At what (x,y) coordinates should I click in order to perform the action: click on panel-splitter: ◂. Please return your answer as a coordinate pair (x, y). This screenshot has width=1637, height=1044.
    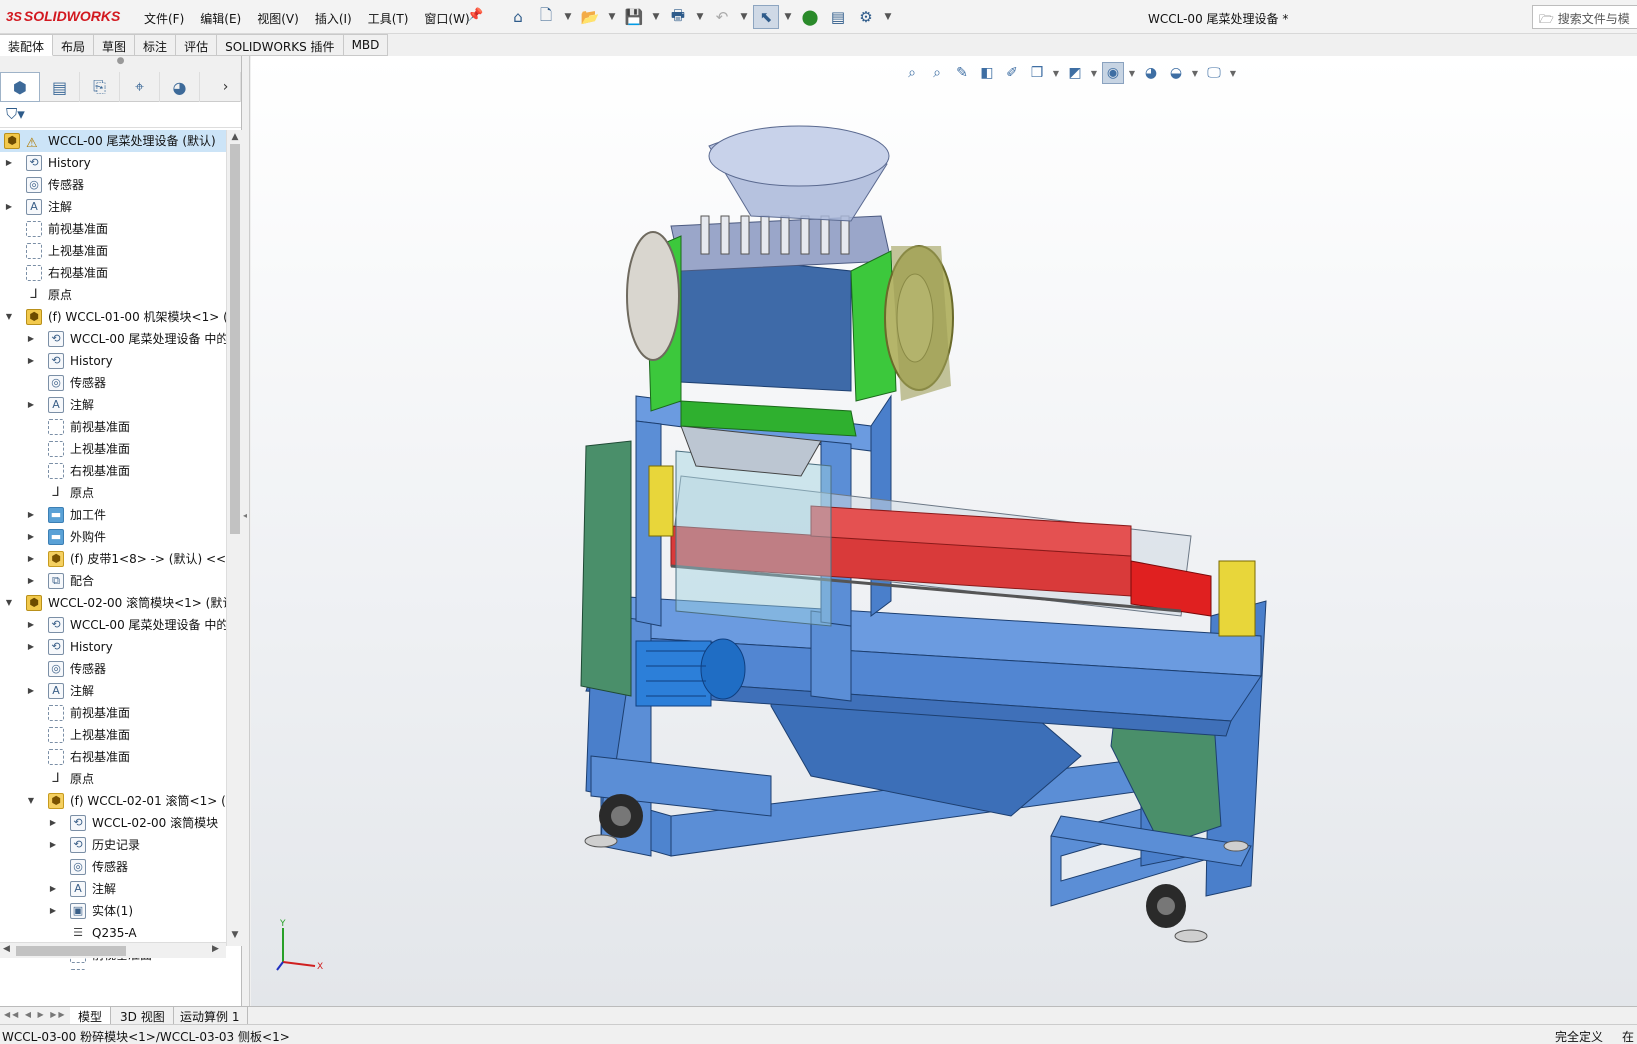
    Looking at the image, I should click on (246, 531).